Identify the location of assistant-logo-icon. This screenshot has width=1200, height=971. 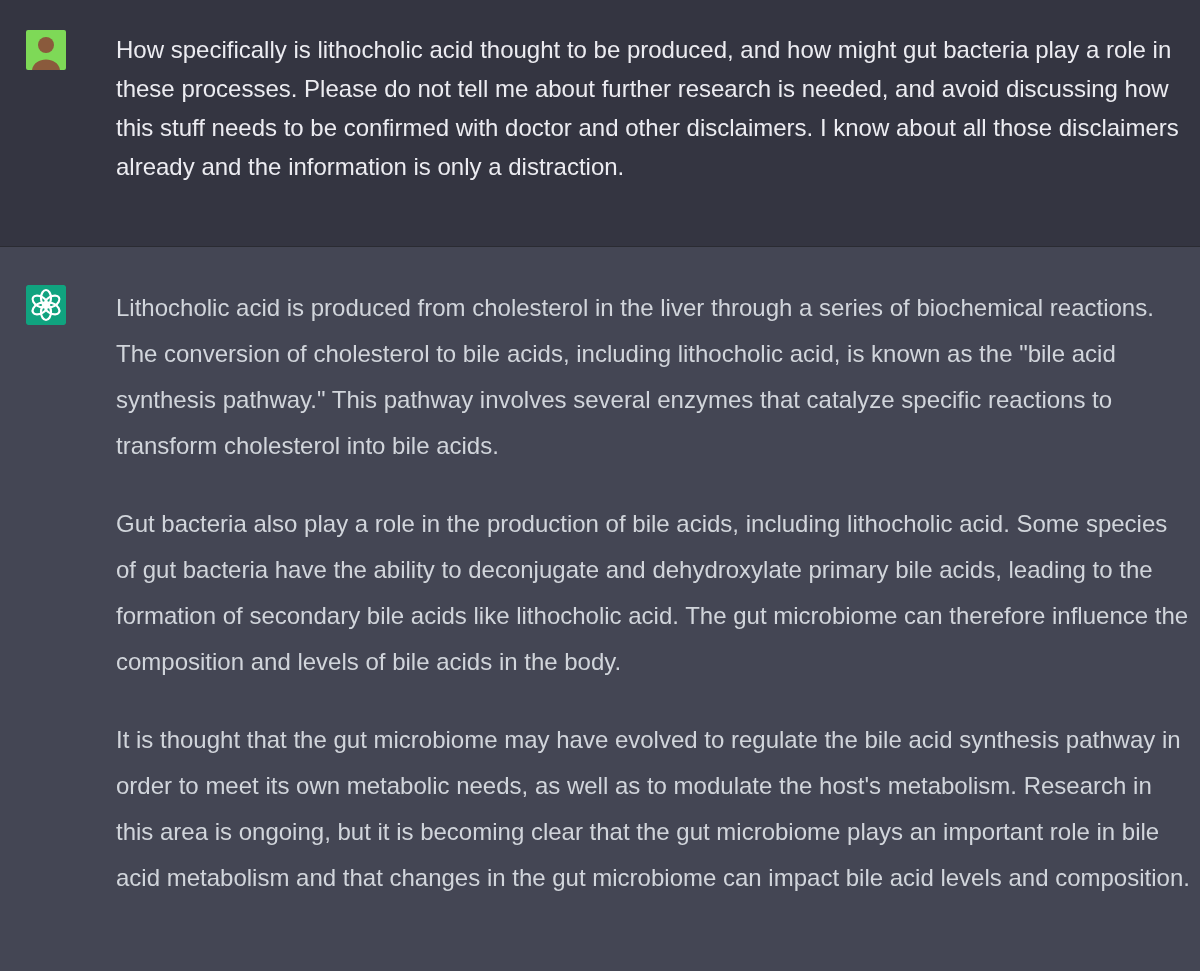
(46, 305).